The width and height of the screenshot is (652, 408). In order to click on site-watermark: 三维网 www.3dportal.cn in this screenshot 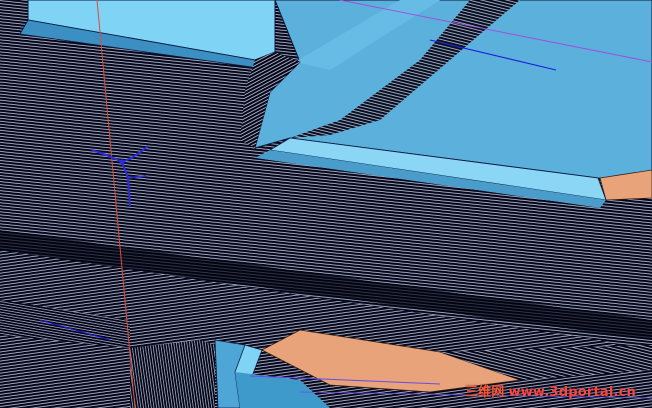, I will do `click(550, 390)`.